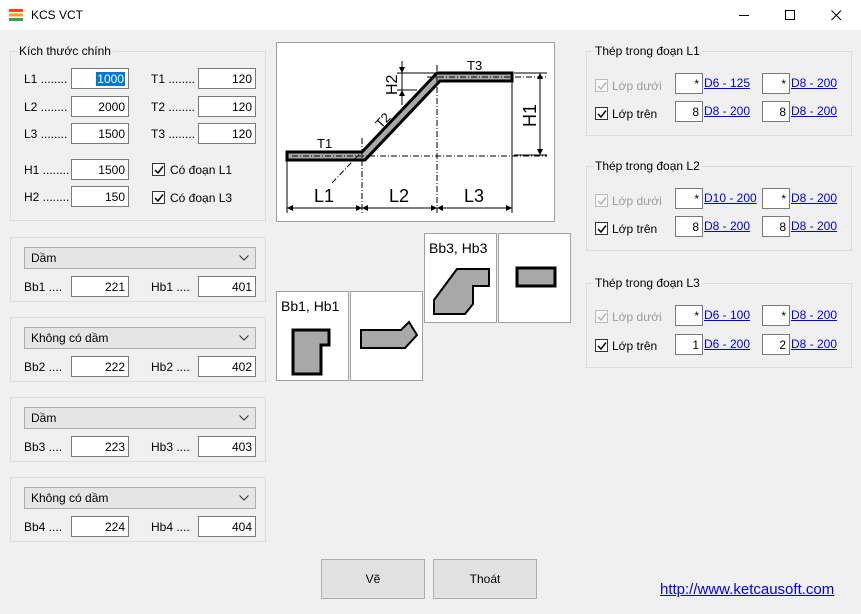  What do you see at coordinates (140, 418) in the screenshot?
I see `beam-type-select-3: Dầm` at bounding box center [140, 418].